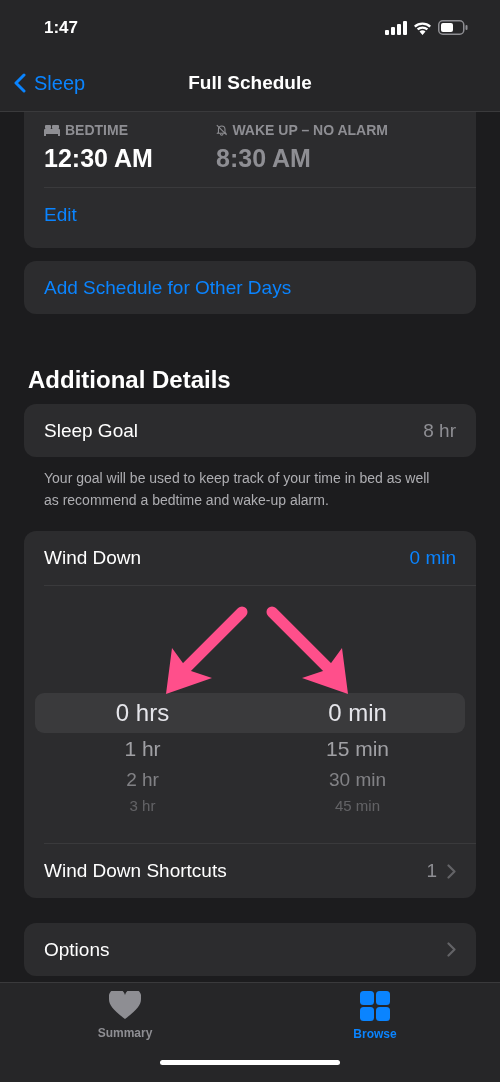 Image resolution: width=500 pixels, height=1082 pixels. I want to click on wind-down-value: 0 min, so click(432, 558).